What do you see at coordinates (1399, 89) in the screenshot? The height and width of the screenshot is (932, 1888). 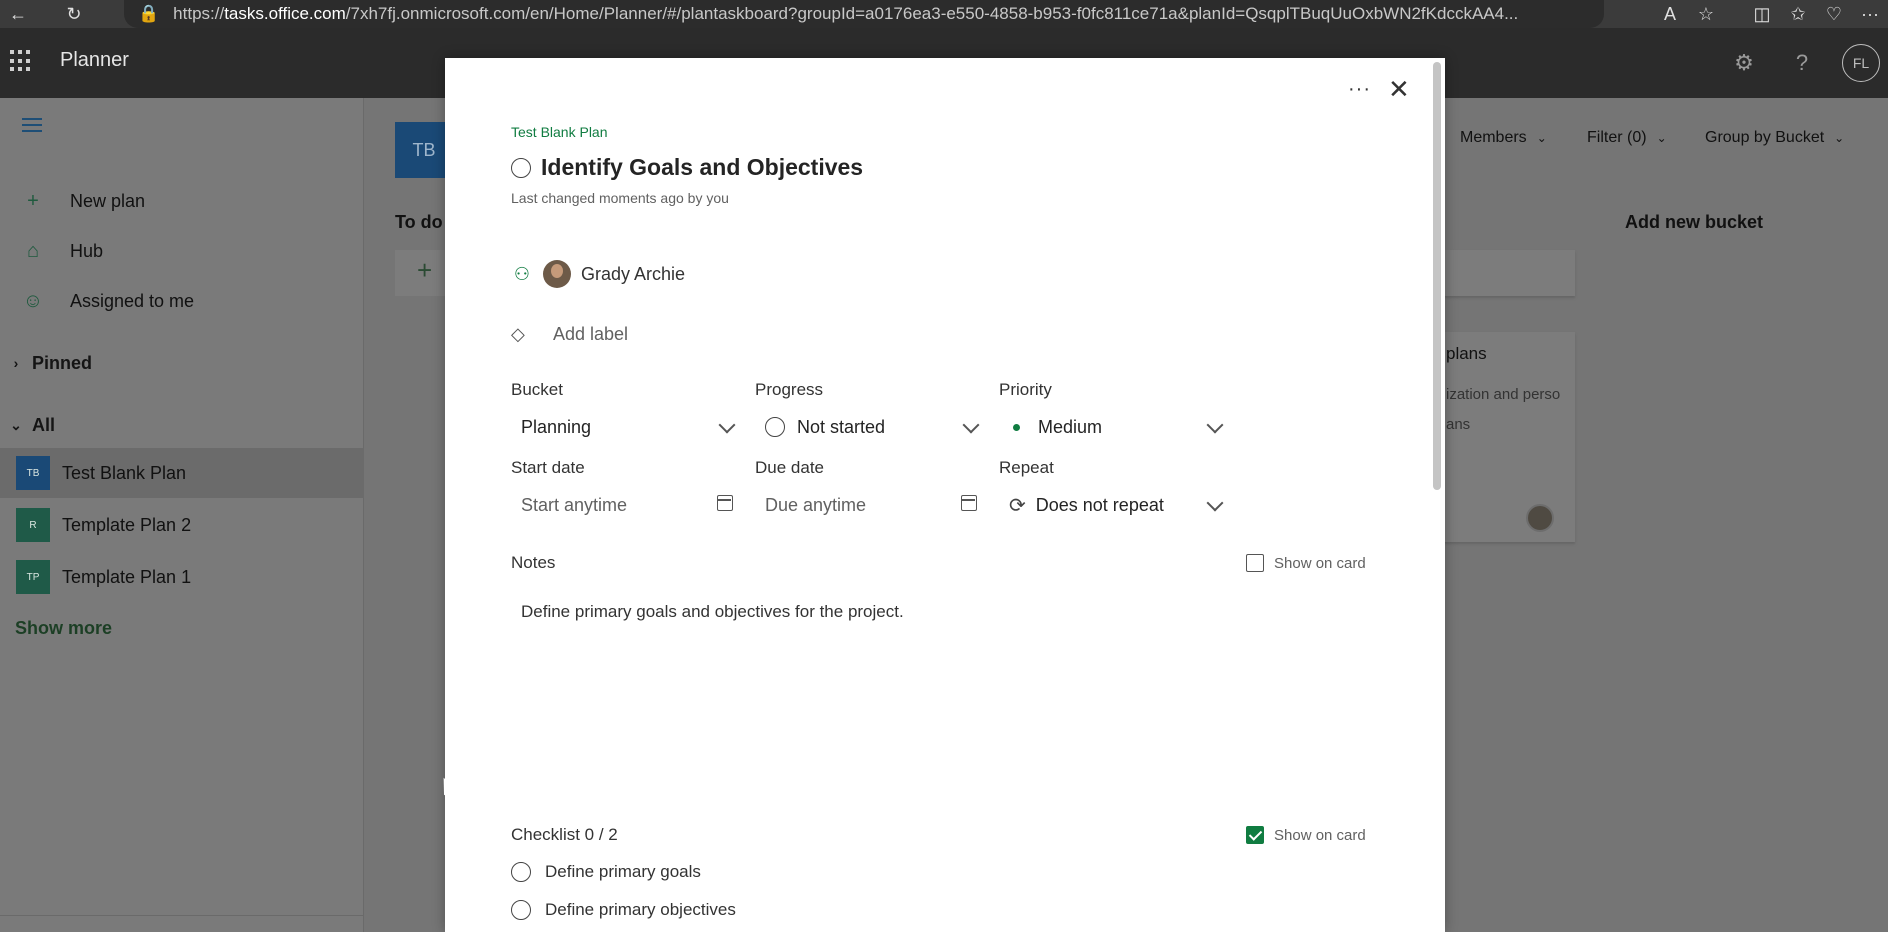 I see `close-icon: ✕` at bounding box center [1399, 89].